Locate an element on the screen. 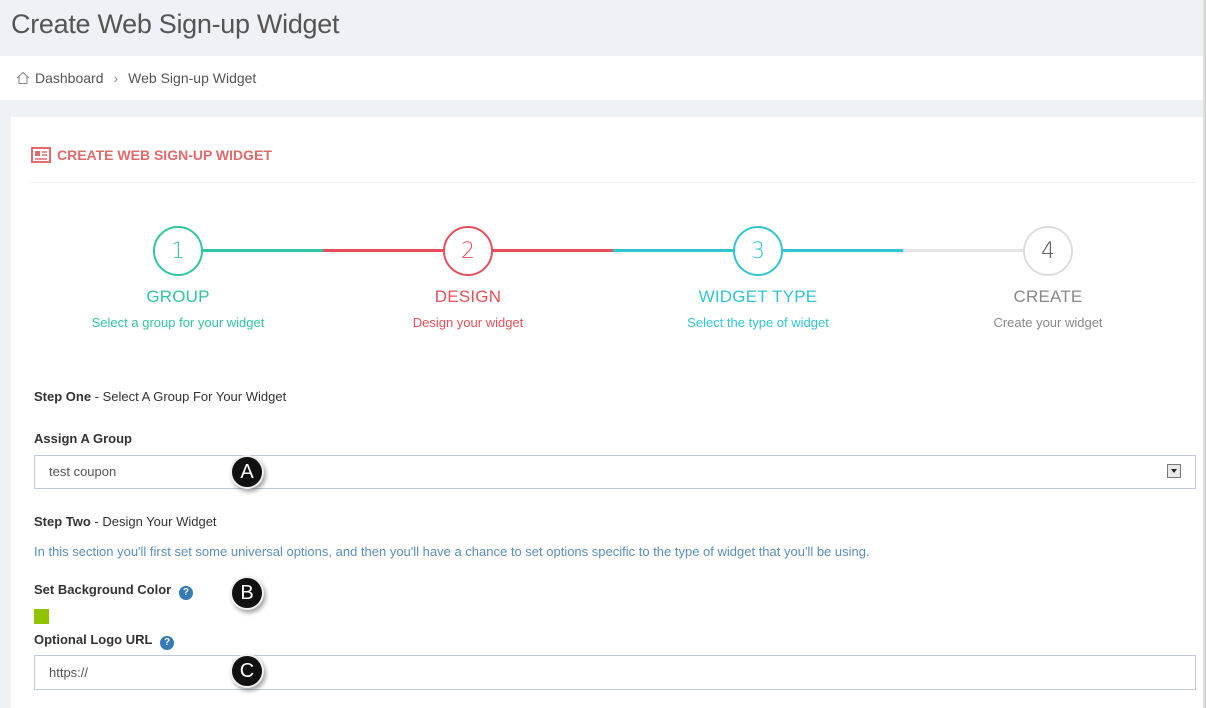 Image resolution: width=1206 pixels, height=708 pixels. logo-url-input: https:// is located at coordinates (615, 672).